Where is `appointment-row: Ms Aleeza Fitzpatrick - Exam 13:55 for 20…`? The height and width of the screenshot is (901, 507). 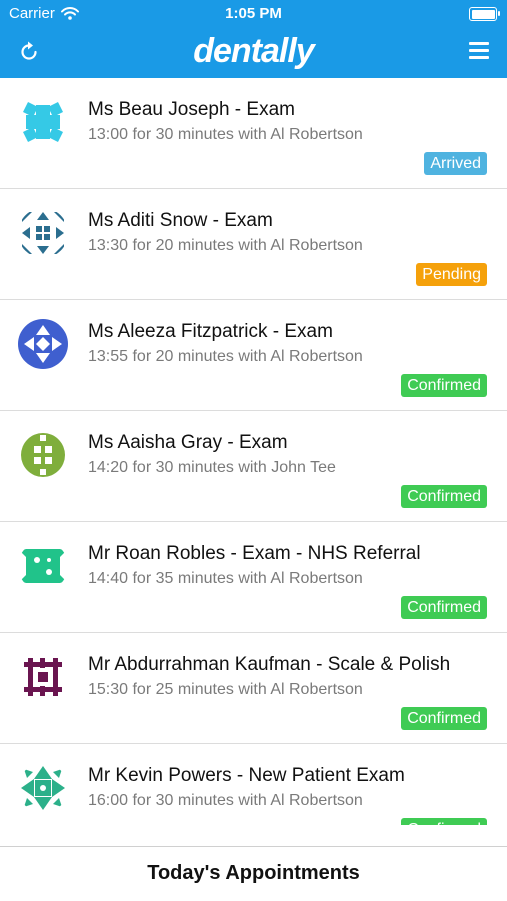 appointment-row: Ms Aleeza Fitzpatrick - Exam 13:55 for 20… is located at coordinates (253, 355).